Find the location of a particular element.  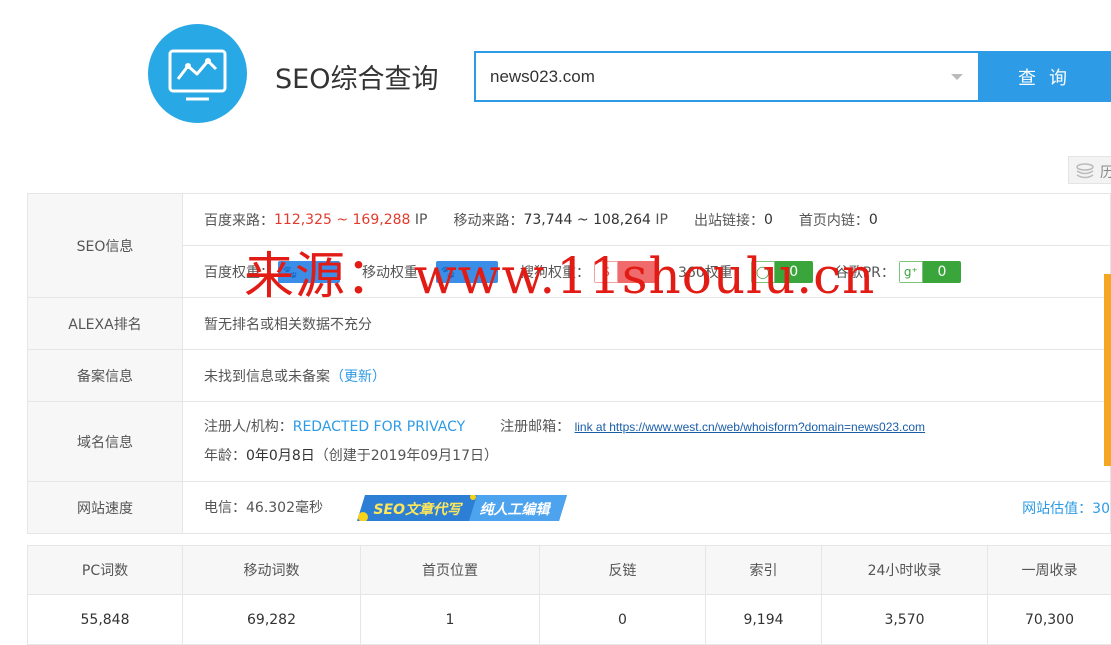

inner-link-value: 0 is located at coordinates (873, 220).